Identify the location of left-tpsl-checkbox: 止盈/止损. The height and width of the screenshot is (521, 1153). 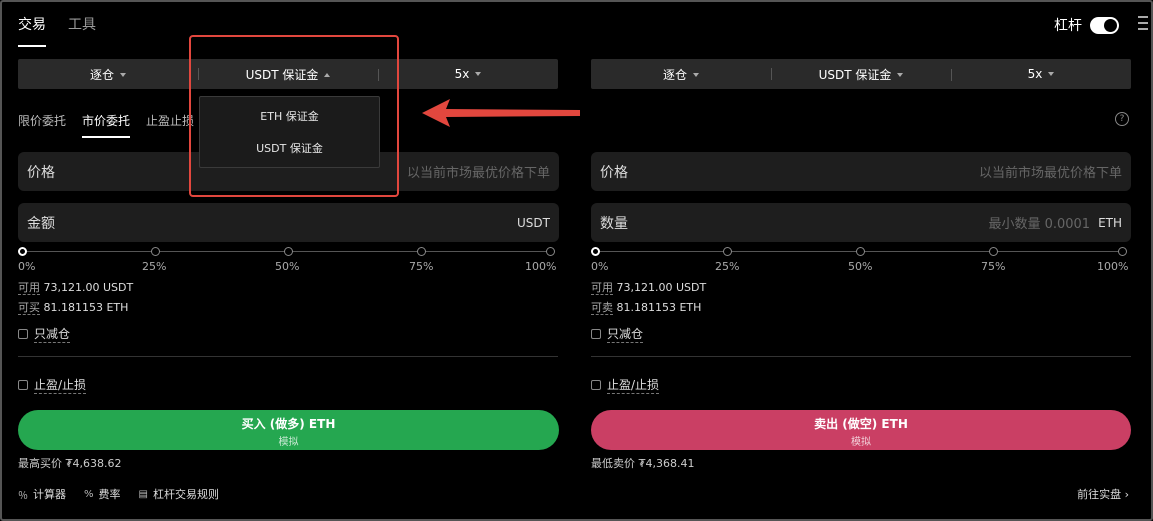
(52, 385).